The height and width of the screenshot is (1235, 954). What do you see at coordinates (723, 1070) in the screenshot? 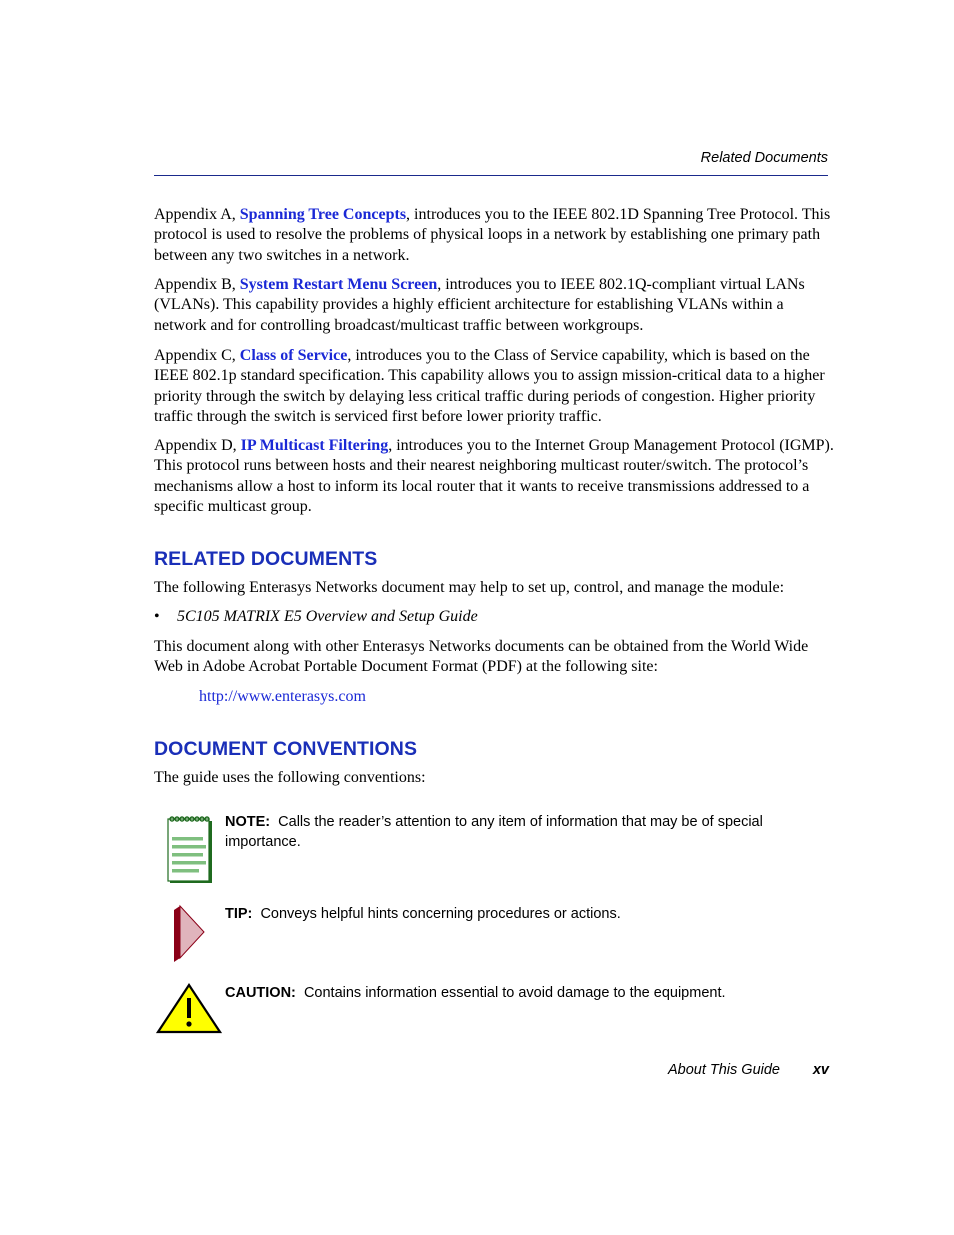
I see `footer-title: About This Guide` at bounding box center [723, 1070].